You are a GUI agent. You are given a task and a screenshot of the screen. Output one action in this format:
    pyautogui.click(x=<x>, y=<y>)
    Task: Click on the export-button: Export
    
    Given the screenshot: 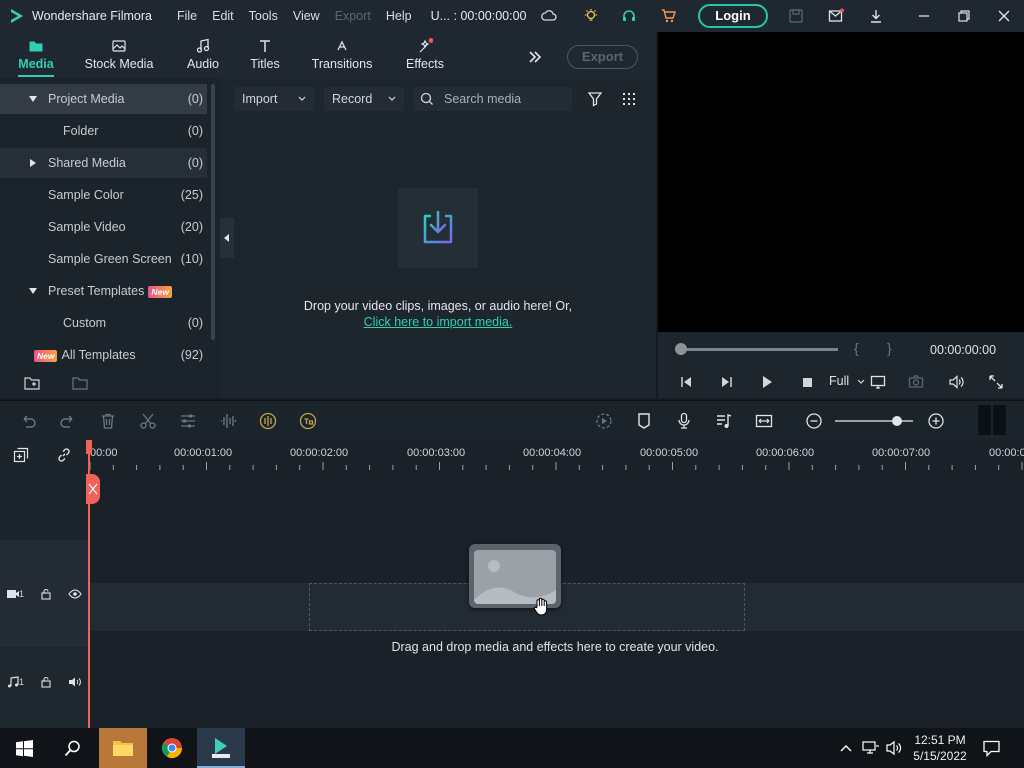 What is the action you would take?
    pyautogui.click(x=602, y=57)
    